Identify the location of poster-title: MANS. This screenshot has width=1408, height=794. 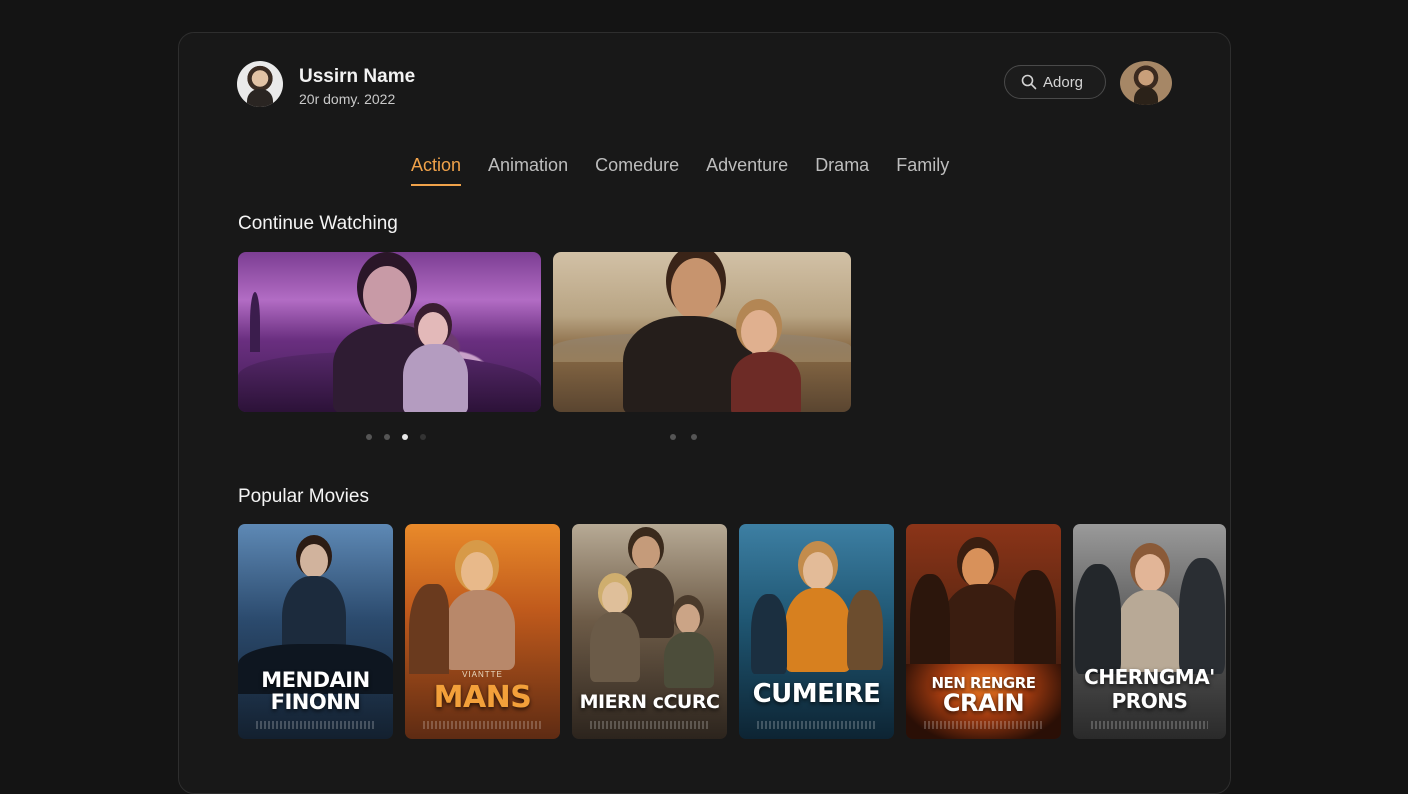
(482, 698).